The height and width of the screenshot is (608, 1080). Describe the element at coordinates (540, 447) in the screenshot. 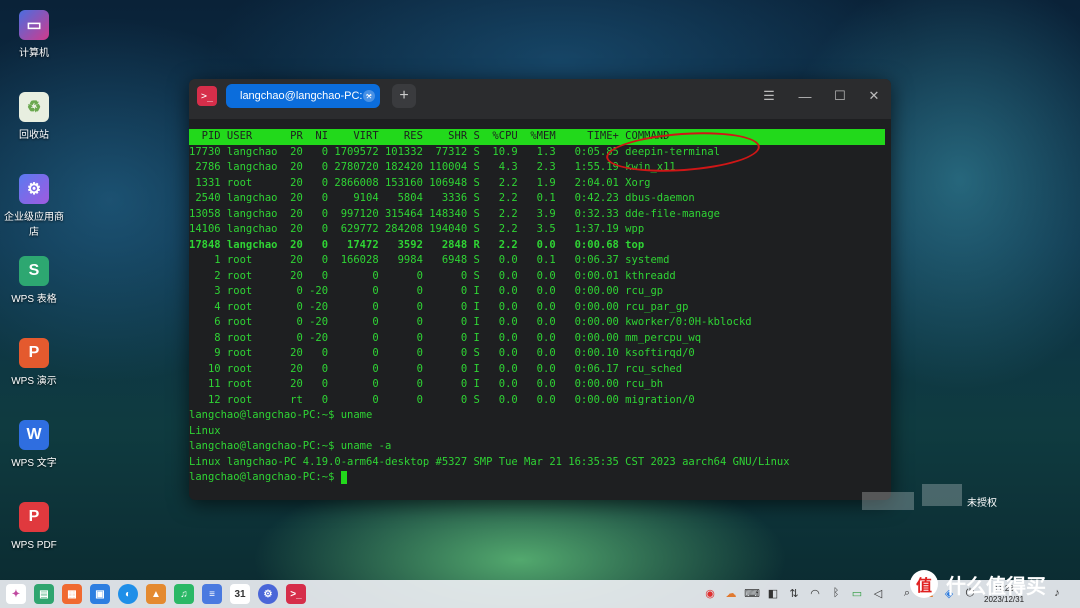

I see `prompt-line: langchao@langchao-PC:~$ uname -a` at that location.